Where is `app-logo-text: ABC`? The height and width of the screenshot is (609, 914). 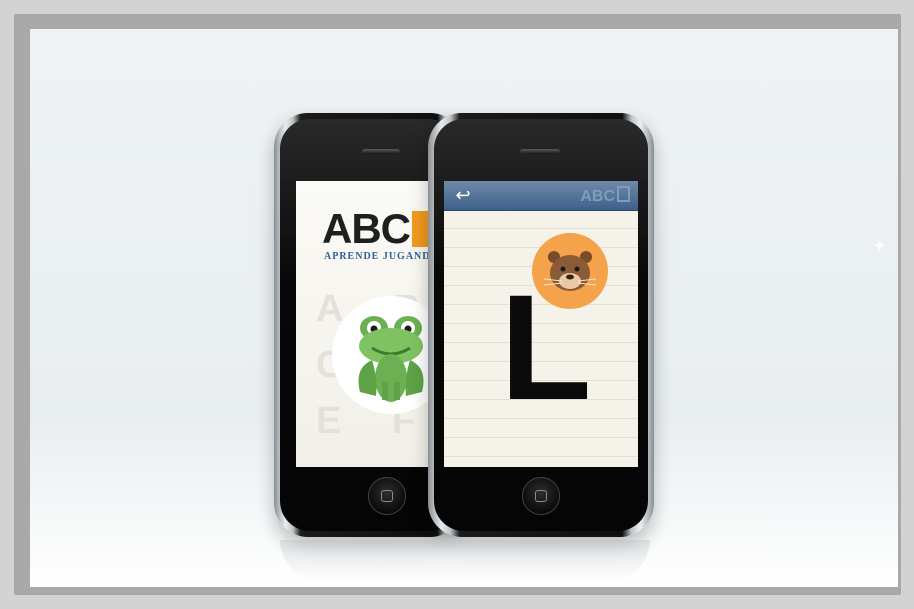 app-logo-text: ABC is located at coordinates (366, 228).